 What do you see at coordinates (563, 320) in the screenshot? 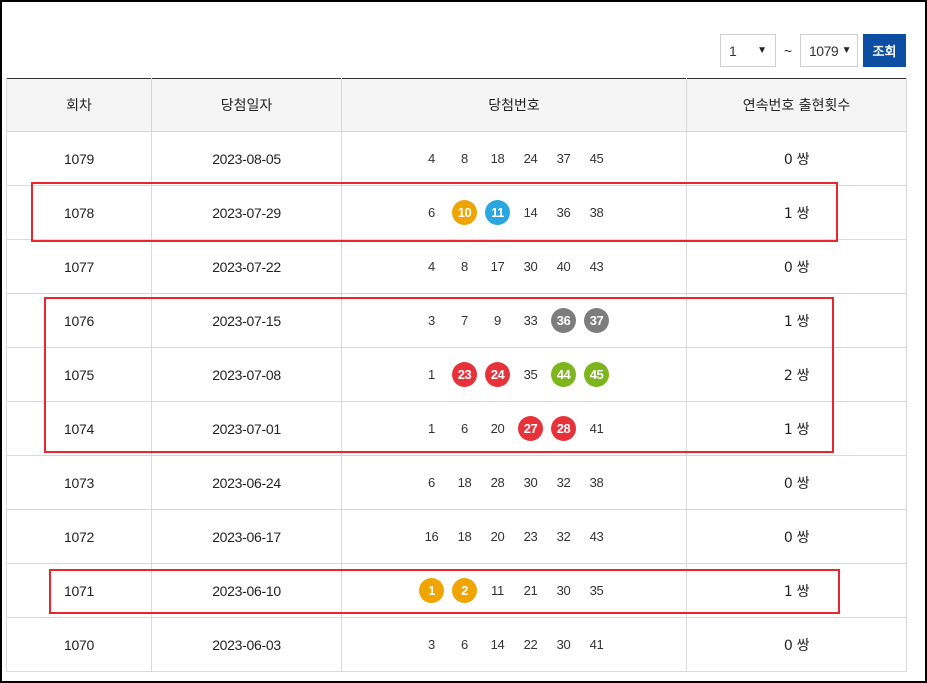
I see `number-ball-highlighted: 36` at bounding box center [563, 320].